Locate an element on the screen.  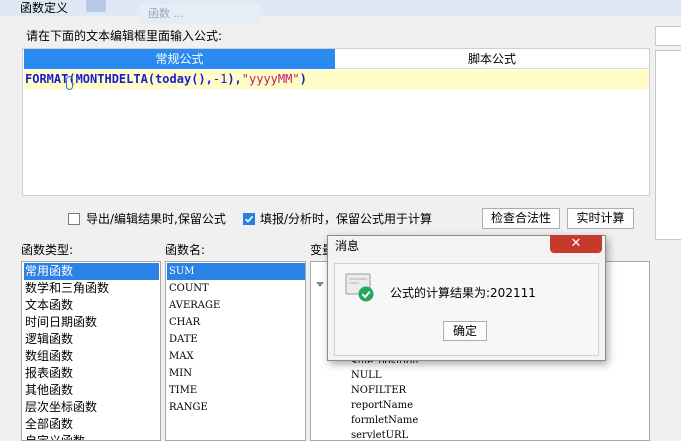
list-item: 逻辑函数 is located at coordinates (91, 339).